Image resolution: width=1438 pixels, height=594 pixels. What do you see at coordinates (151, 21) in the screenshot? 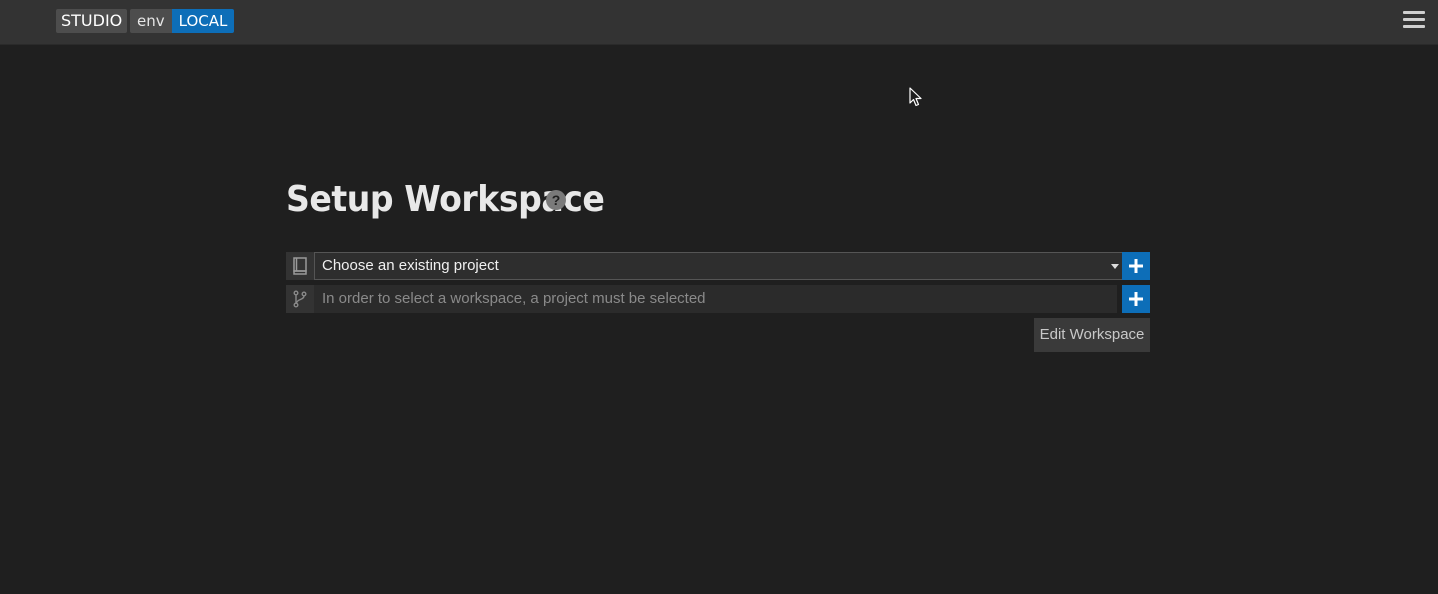
I see `env-label: env` at bounding box center [151, 21].